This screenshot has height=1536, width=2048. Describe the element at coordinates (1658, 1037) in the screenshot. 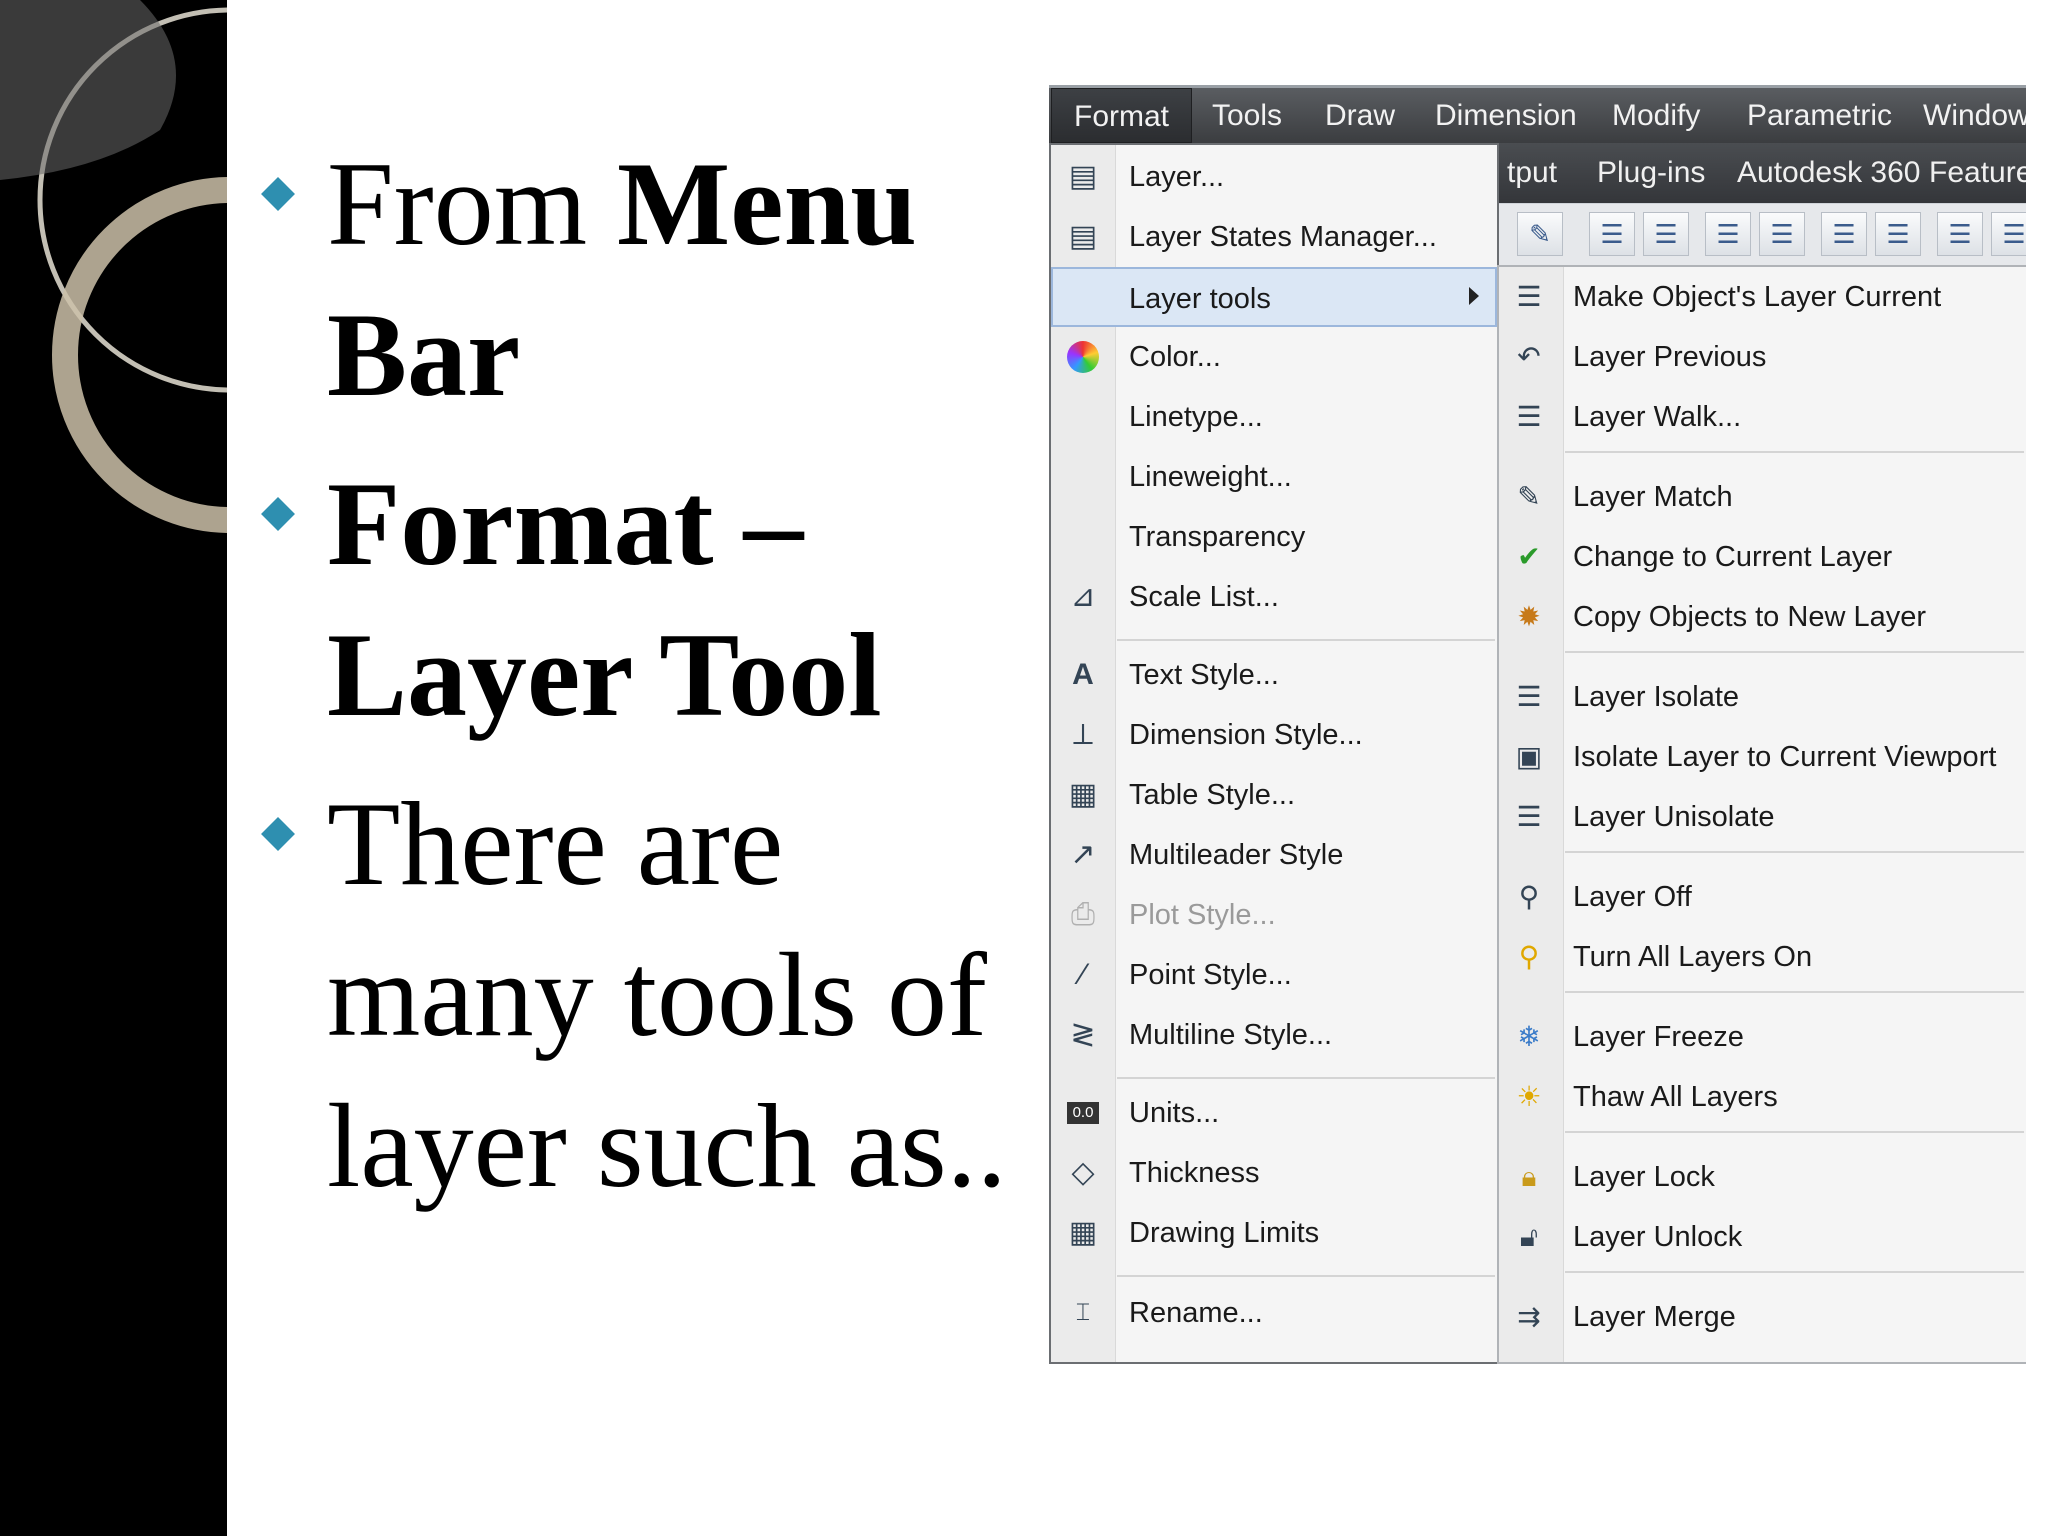

I see `submenu-item-label: Layer Freeze` at that location.